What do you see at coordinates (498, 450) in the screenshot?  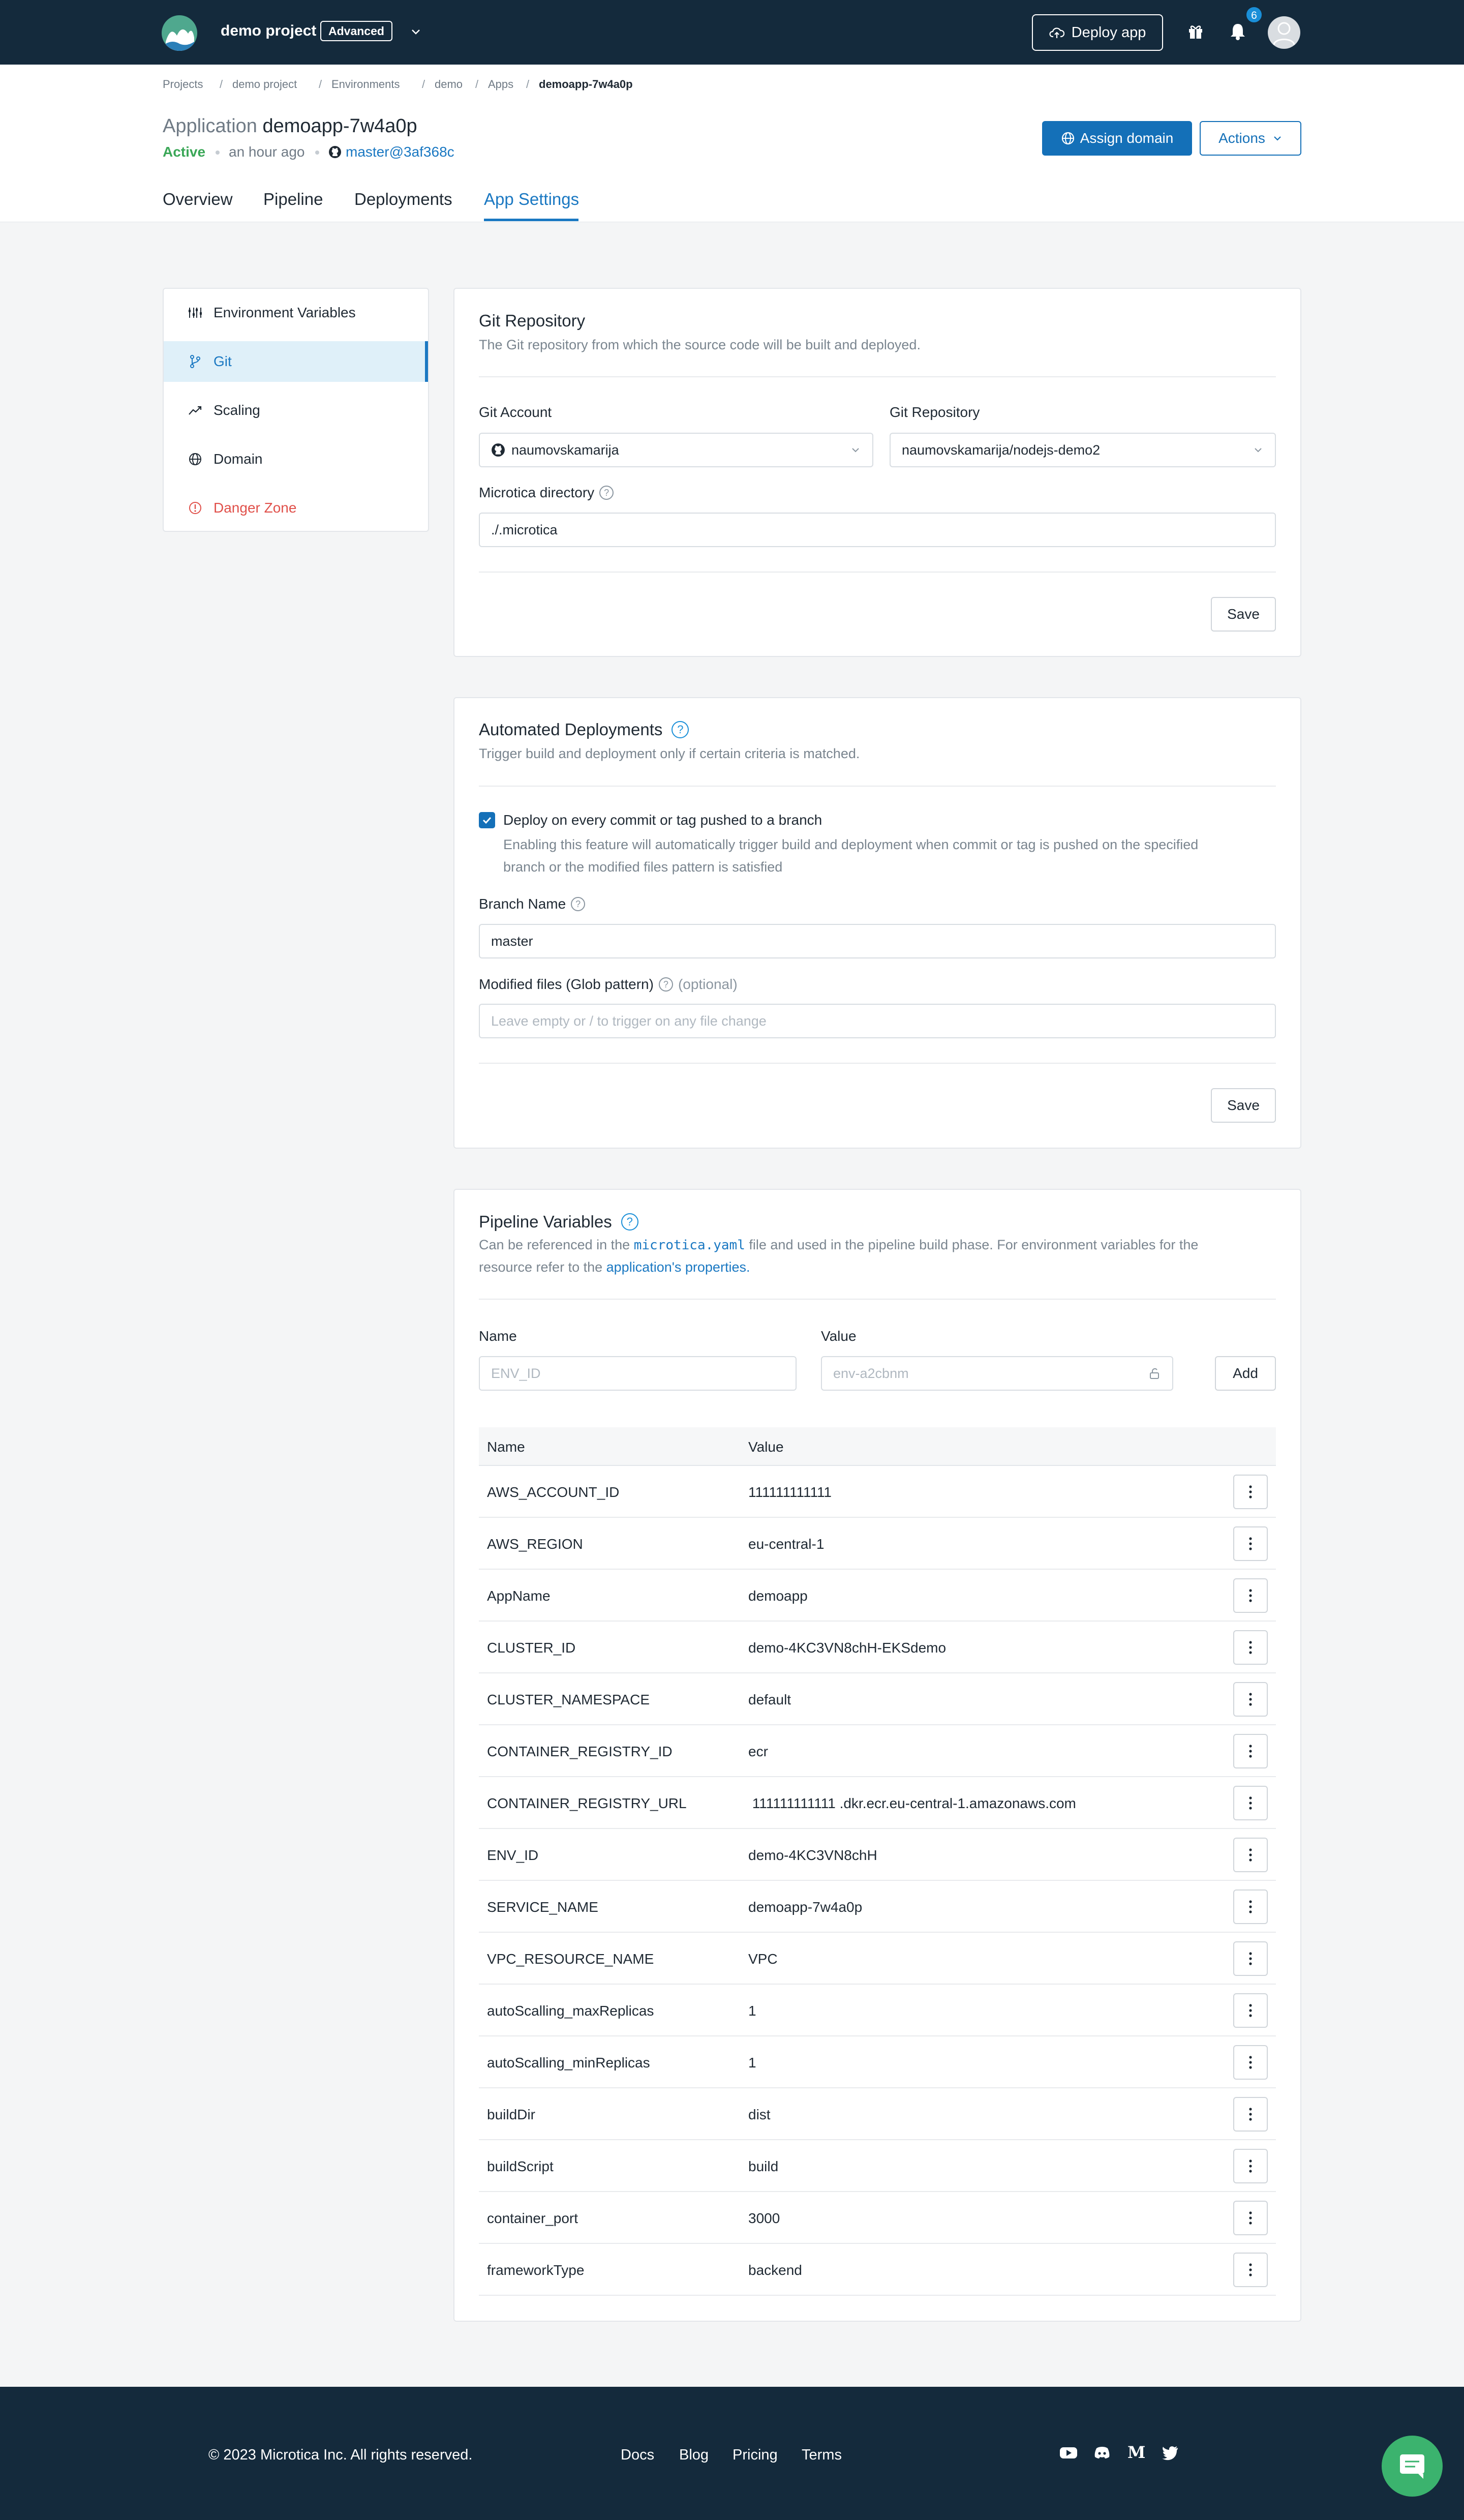 I see `github-icon` at bounding box center [498, 450].